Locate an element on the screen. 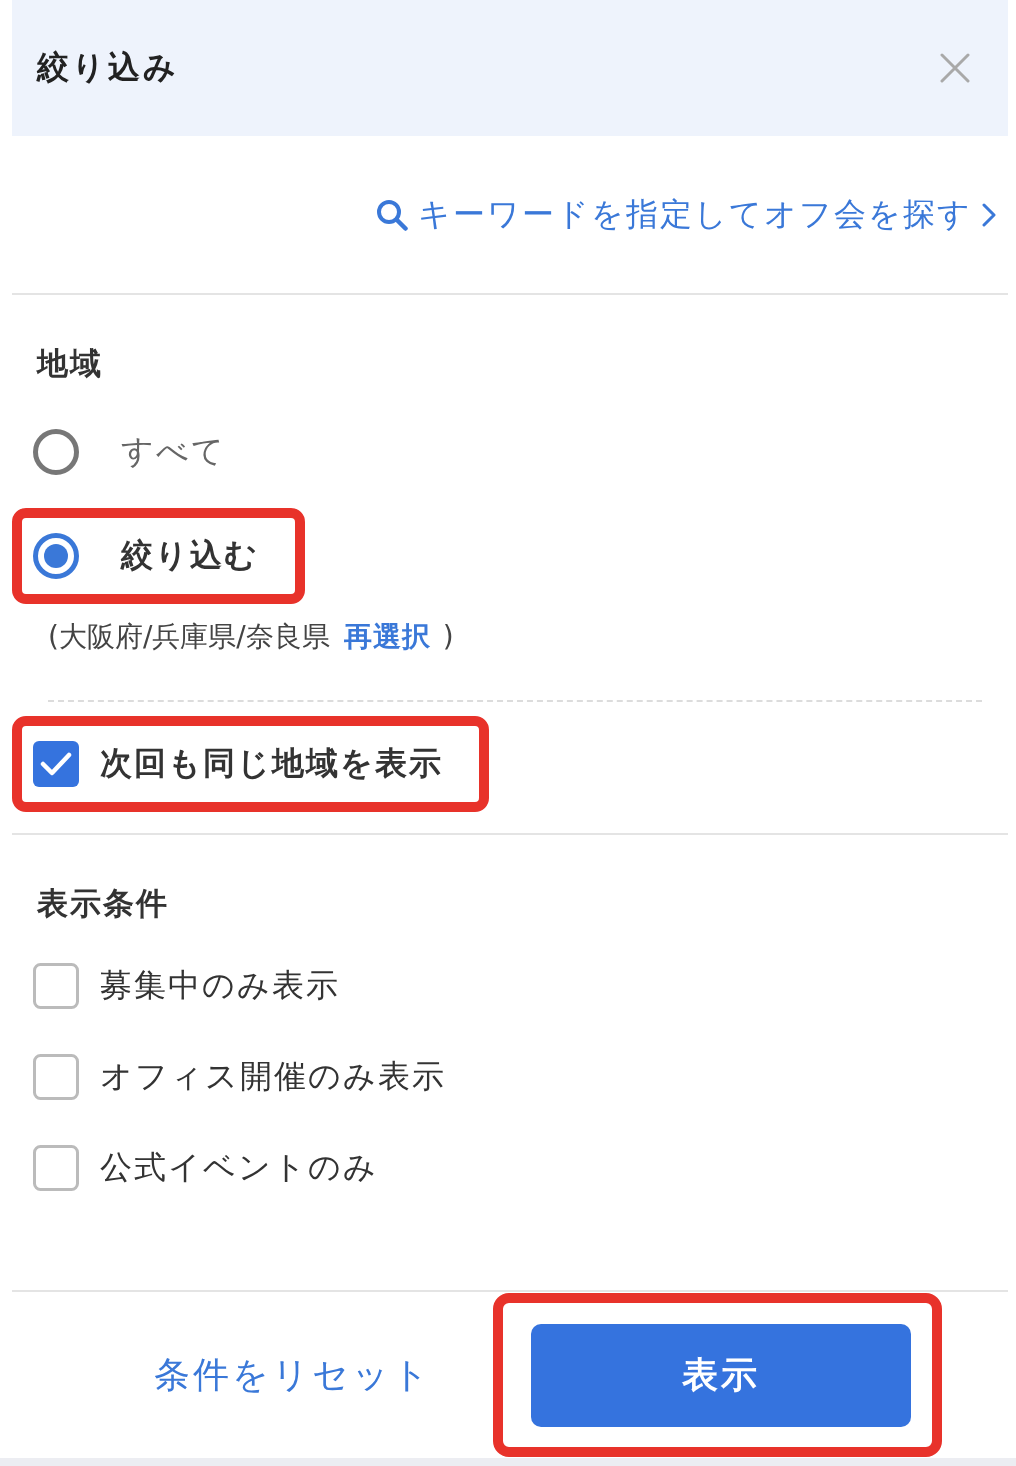  radio-option: すべて is located at coordinates (129, 452).